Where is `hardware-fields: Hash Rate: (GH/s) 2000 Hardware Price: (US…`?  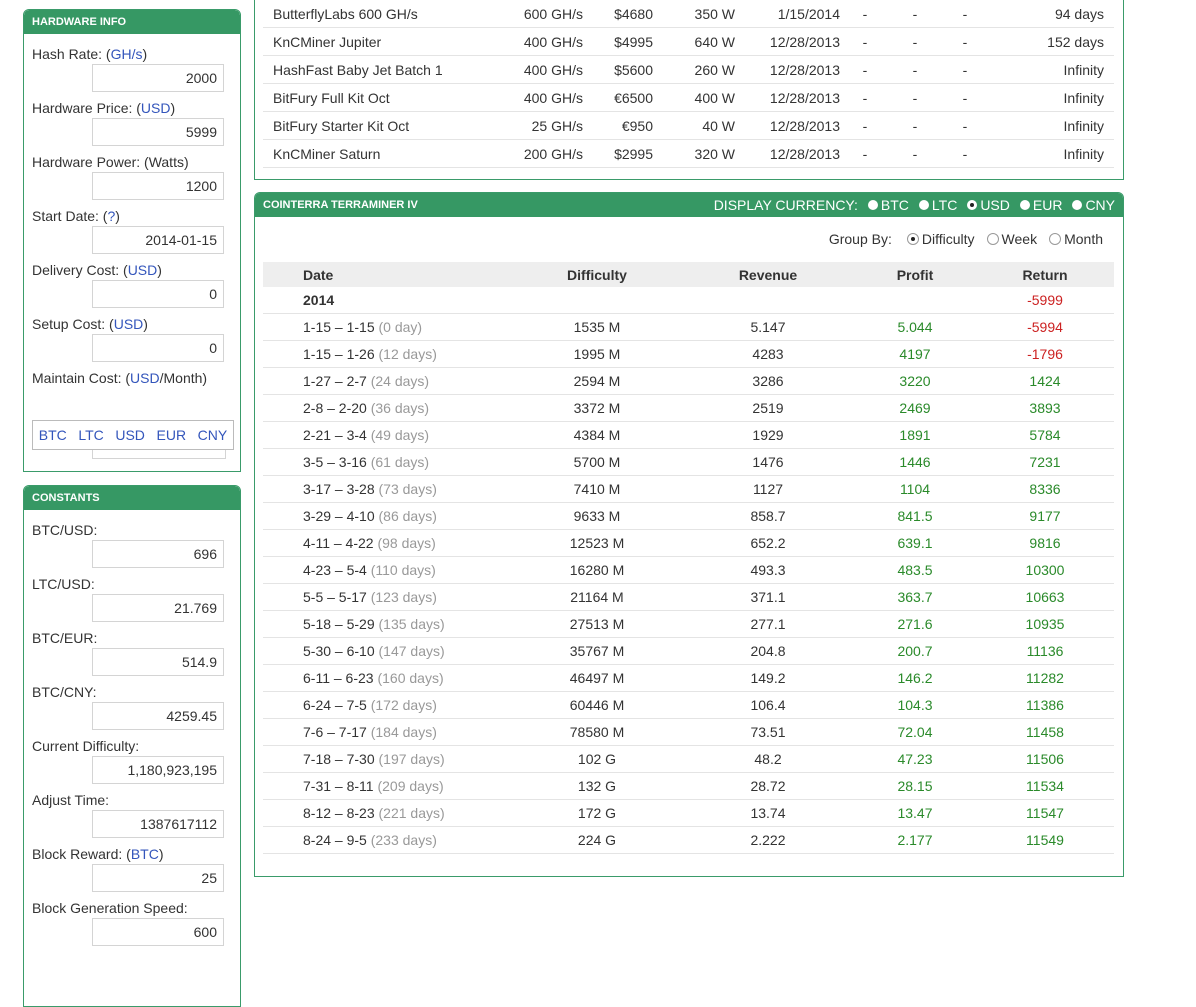 hardware-fields: Hash Rate: (GH/s) 2000 Hardware Price: (US… is located at coordinates (132, 211).